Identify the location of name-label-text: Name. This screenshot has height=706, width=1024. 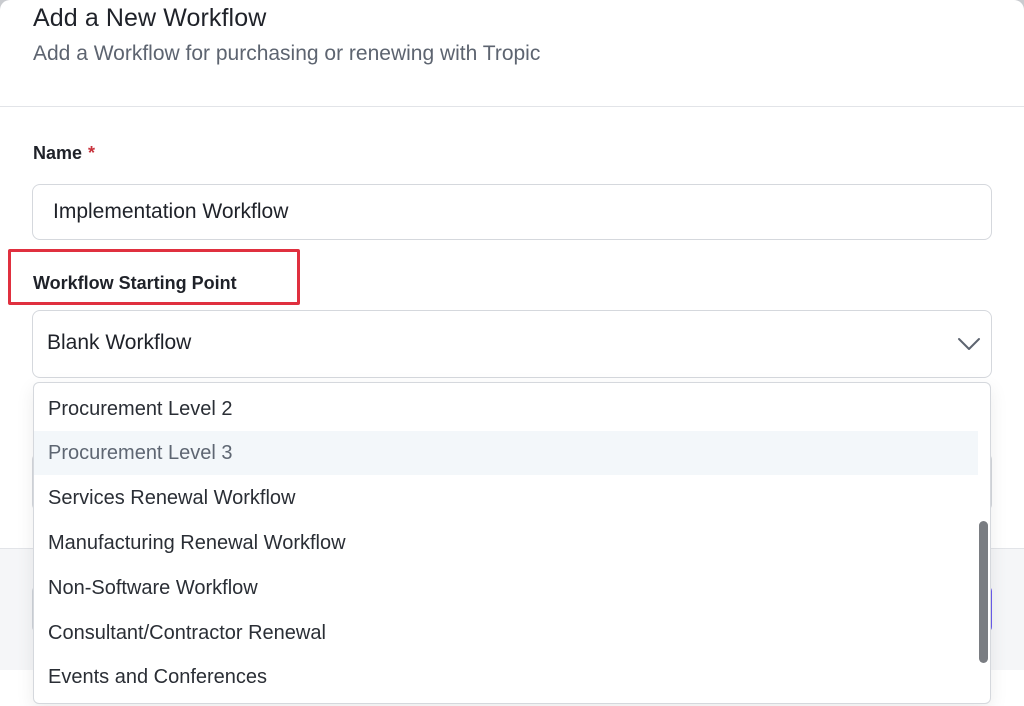
(58, 153).